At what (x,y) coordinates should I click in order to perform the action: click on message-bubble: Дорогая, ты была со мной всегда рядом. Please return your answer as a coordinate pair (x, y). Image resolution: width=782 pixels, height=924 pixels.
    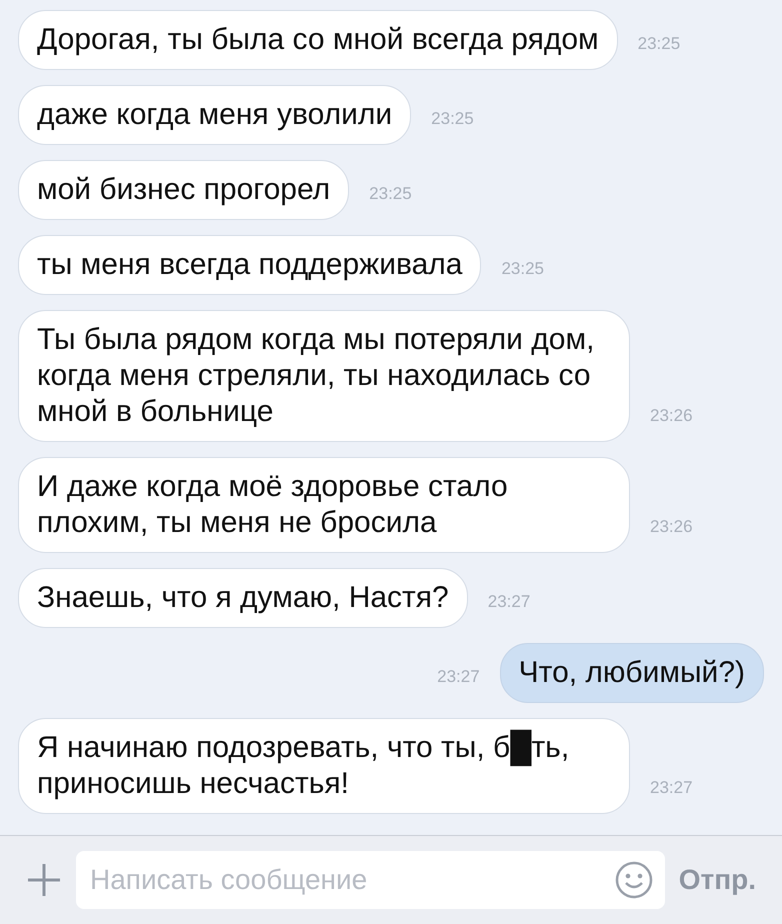
    Looking at the image, I should click on (318, 40).